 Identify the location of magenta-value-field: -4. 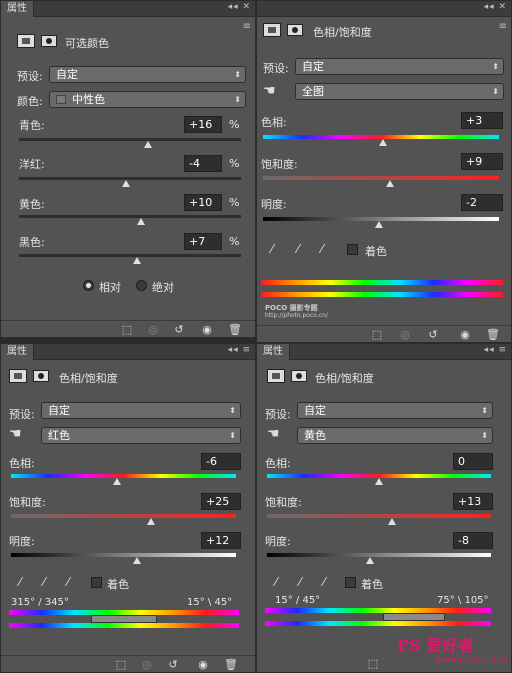
(203, 163).